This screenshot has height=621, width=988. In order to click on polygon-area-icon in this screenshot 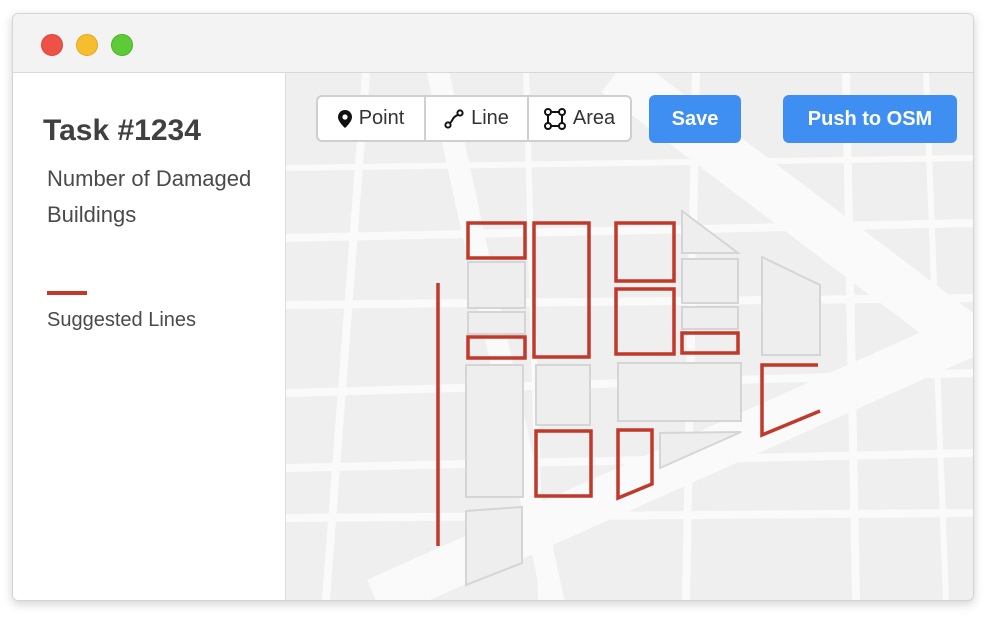, I will do `click(554, 118)`.